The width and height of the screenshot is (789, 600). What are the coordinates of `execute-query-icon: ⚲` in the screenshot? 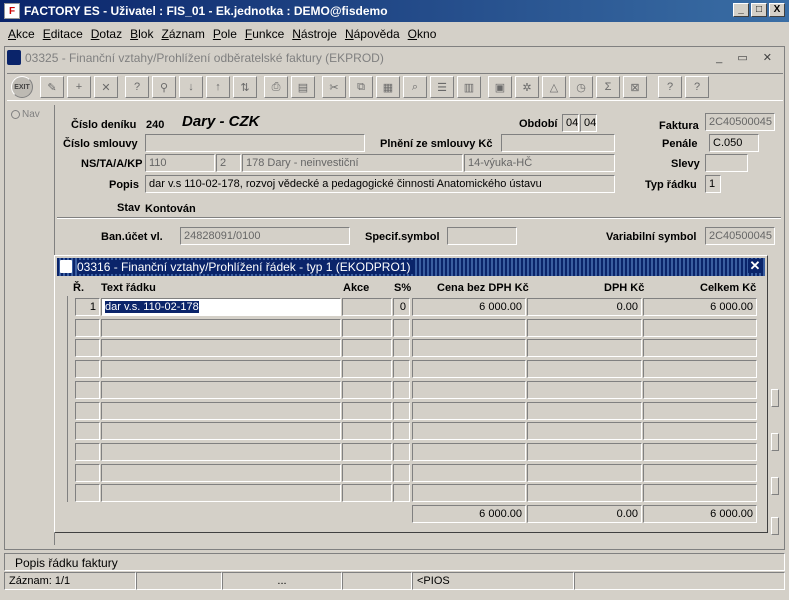 It's located at (164, 87).